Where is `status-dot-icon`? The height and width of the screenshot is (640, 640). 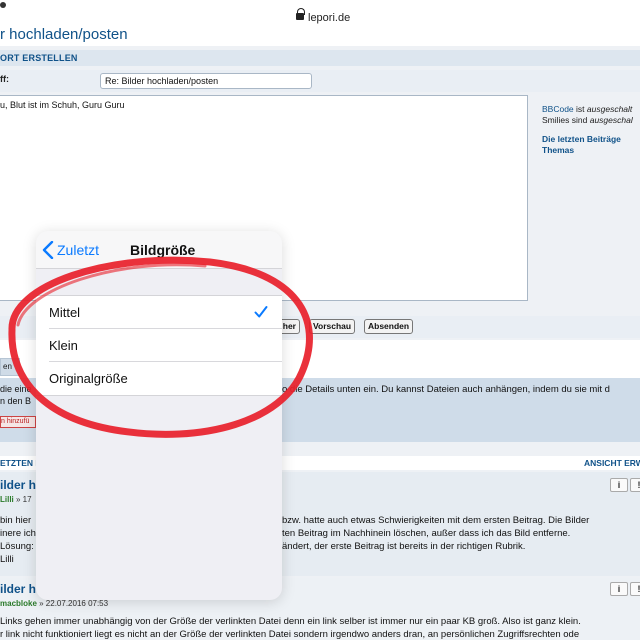
status-dot-icon is located at coordinates (3, 5).